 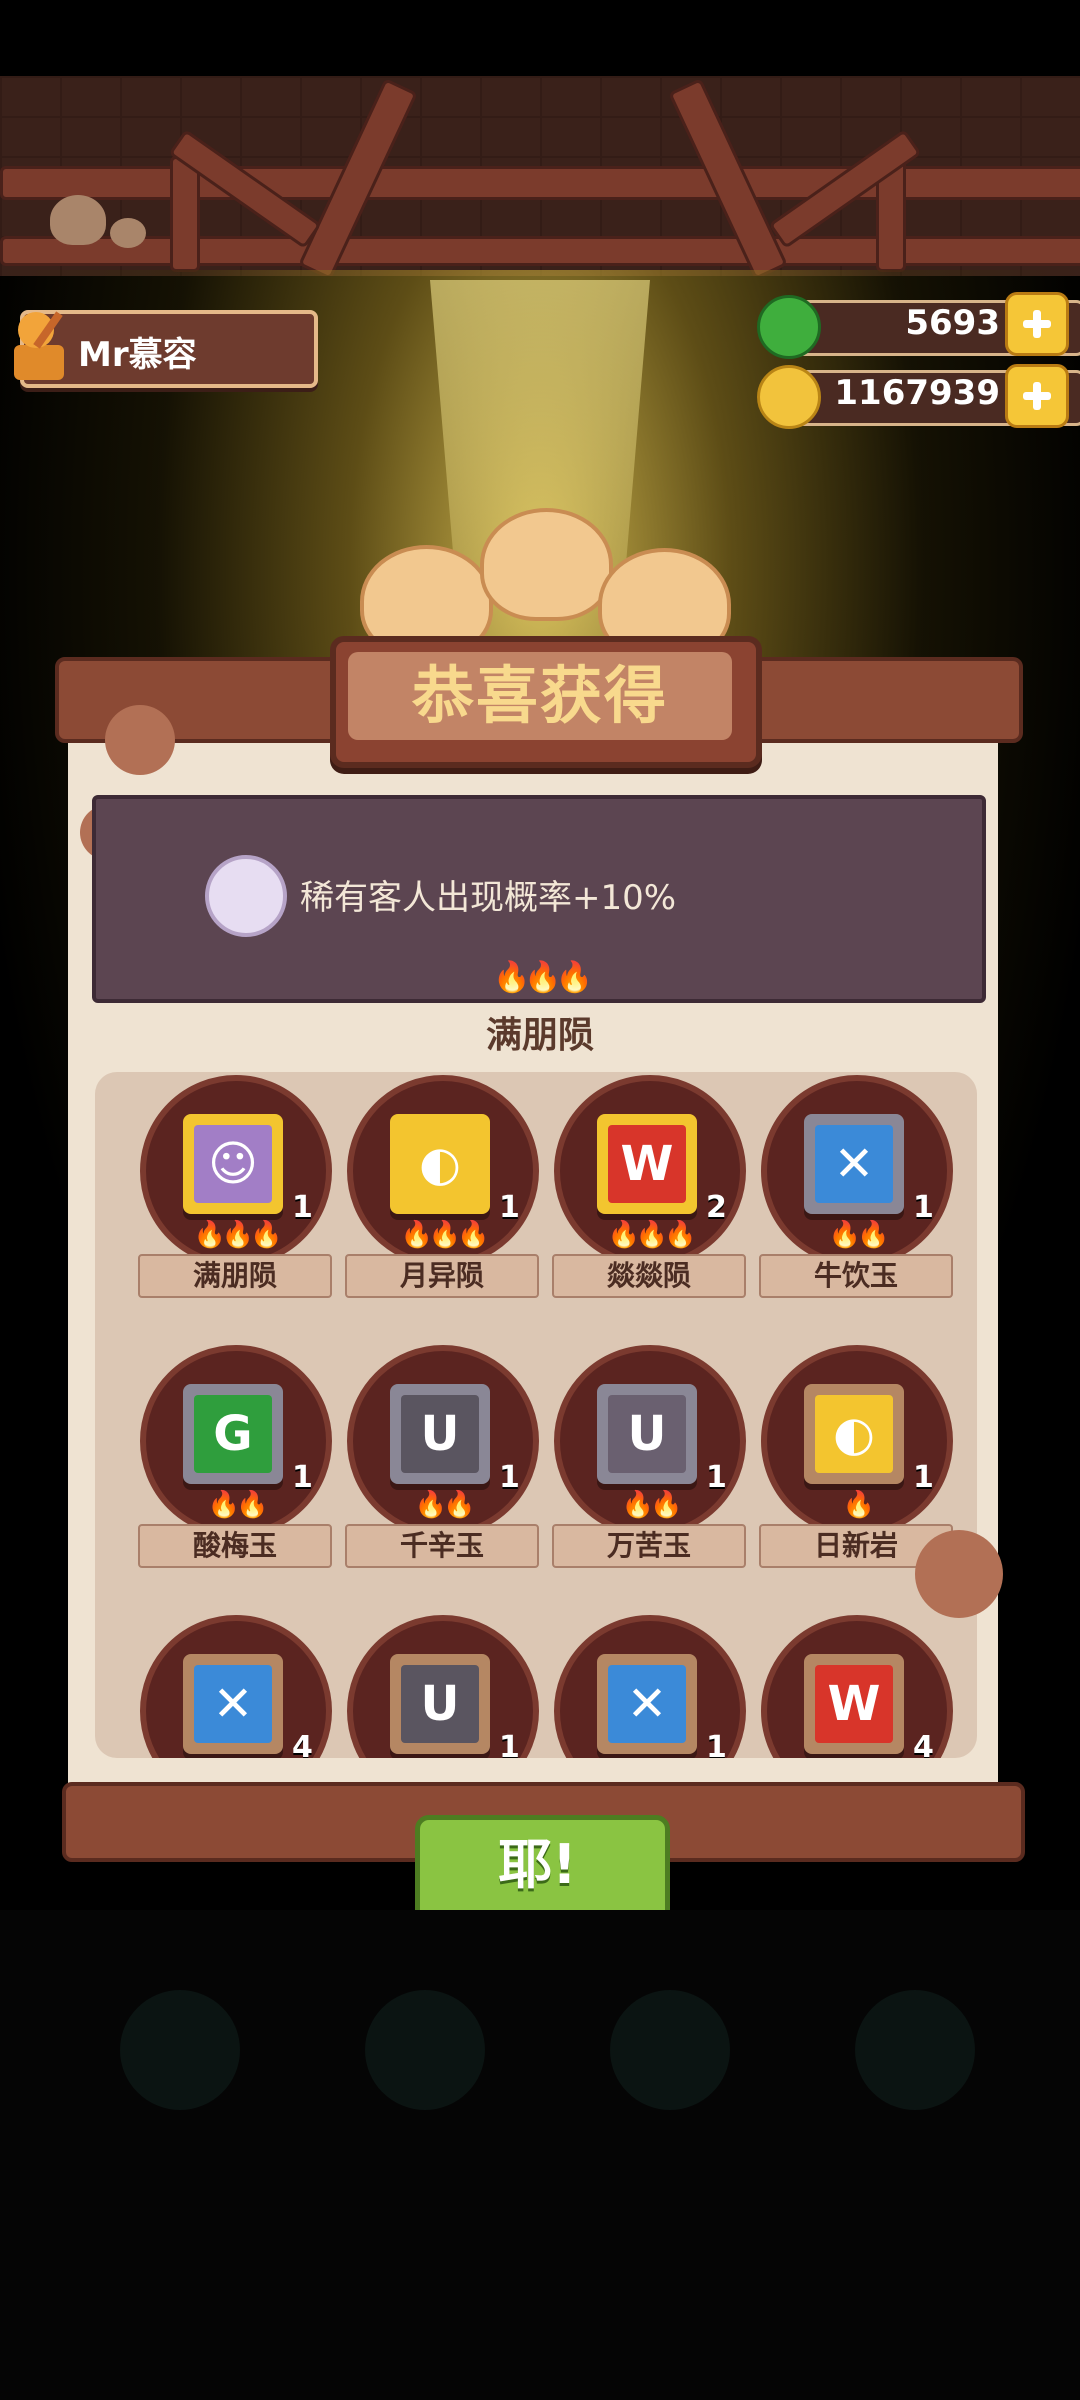 I want to click on item-glyph-icon: G, so click(x=233, y=1434).